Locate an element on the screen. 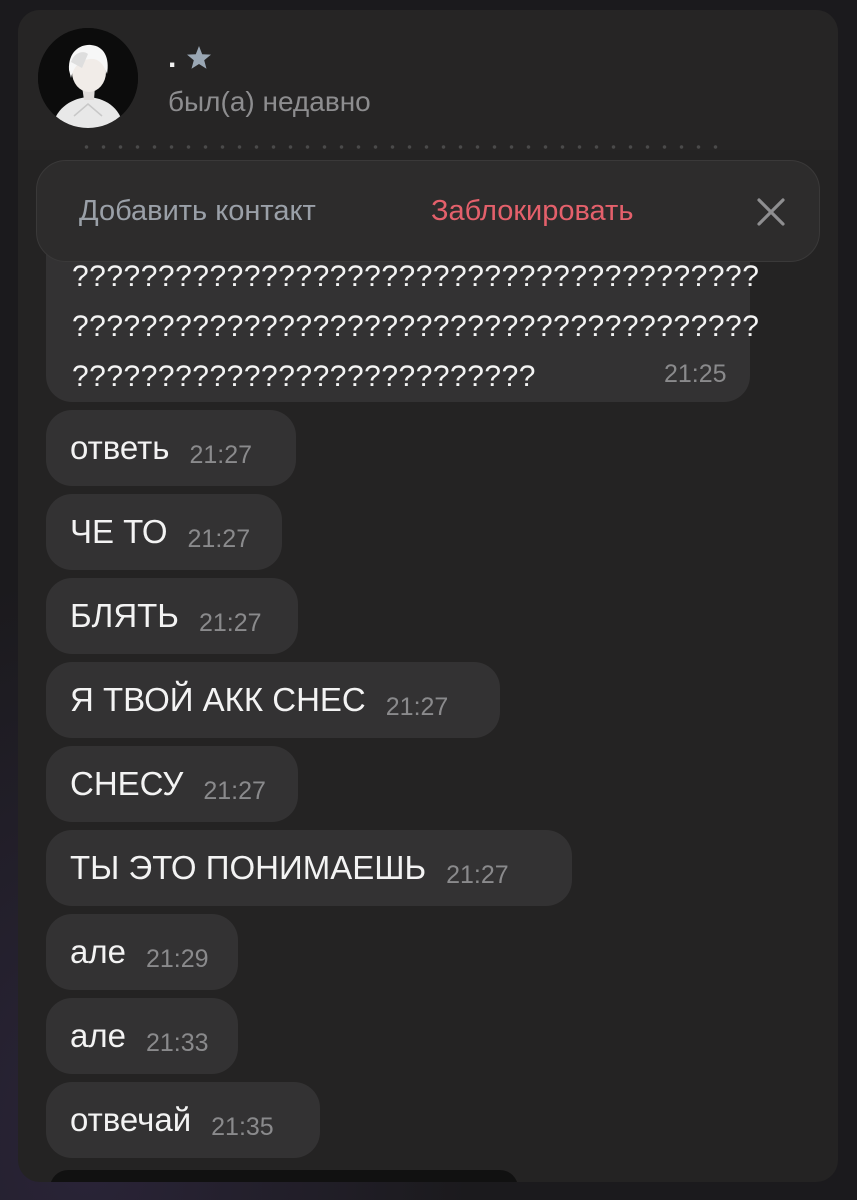 Image resolution: width=857 pixels, height=1200 pixels. message-bubble: СНЕСУ 21:27 is located at coordinates (172, 784).